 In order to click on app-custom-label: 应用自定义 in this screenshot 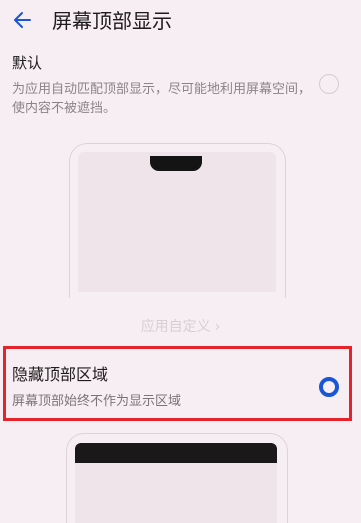, I will do `click(175, 327)`.